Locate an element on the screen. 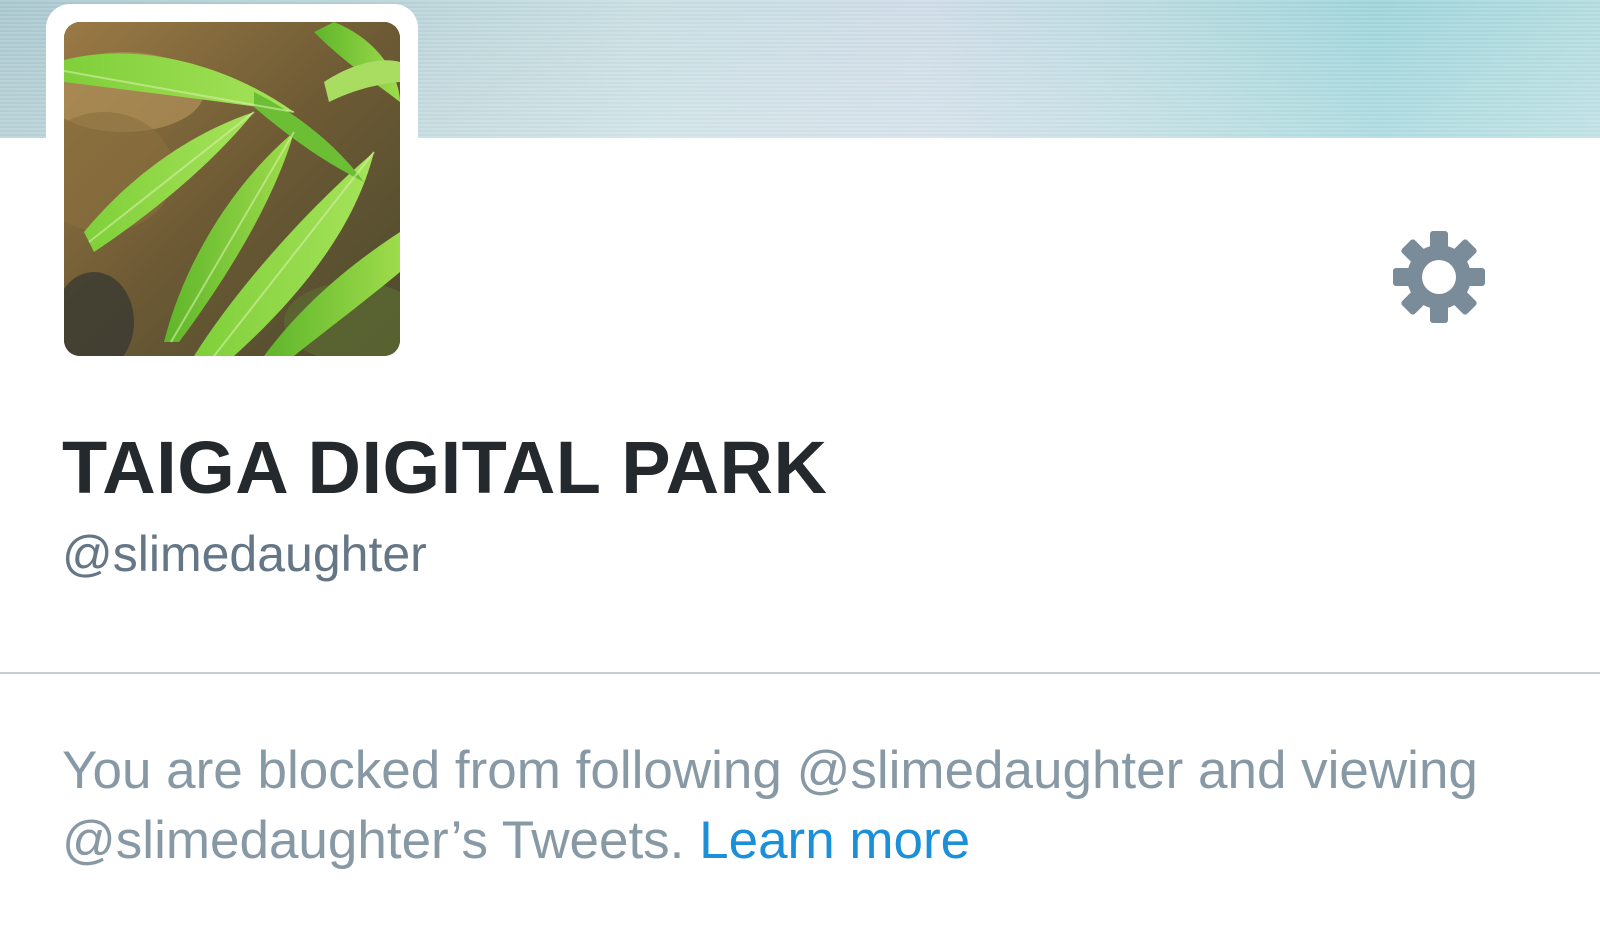 This screenshot has width=1600, height=943. gear-icon is located at coordinates (1439, 277).